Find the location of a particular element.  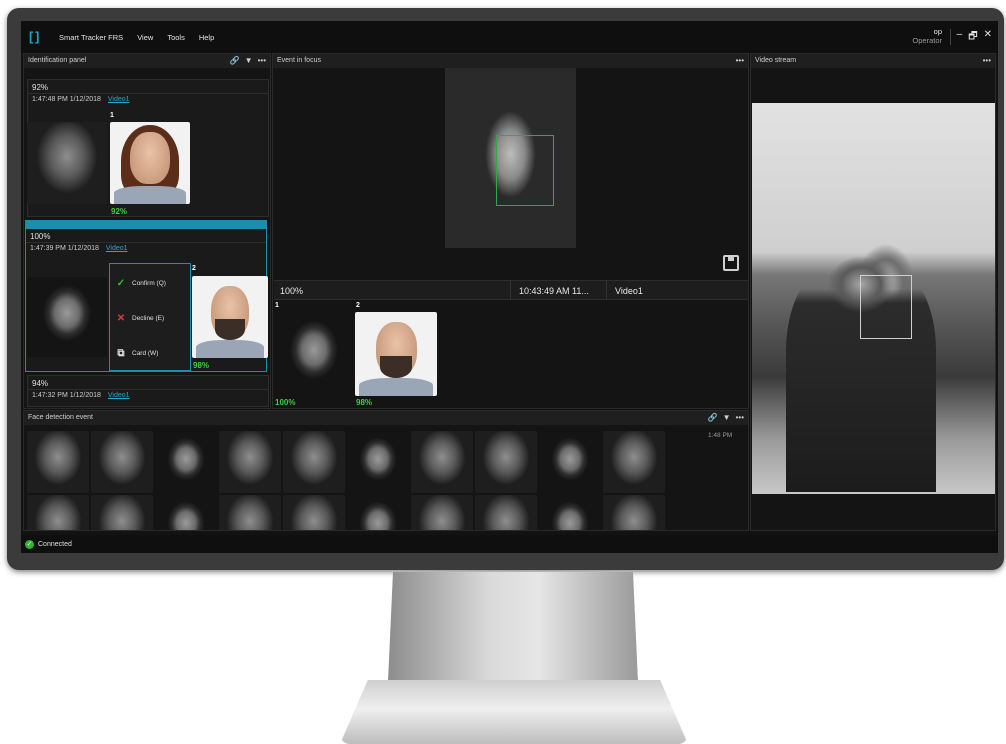

match-index: 2 is located at coordinates (194, 268).